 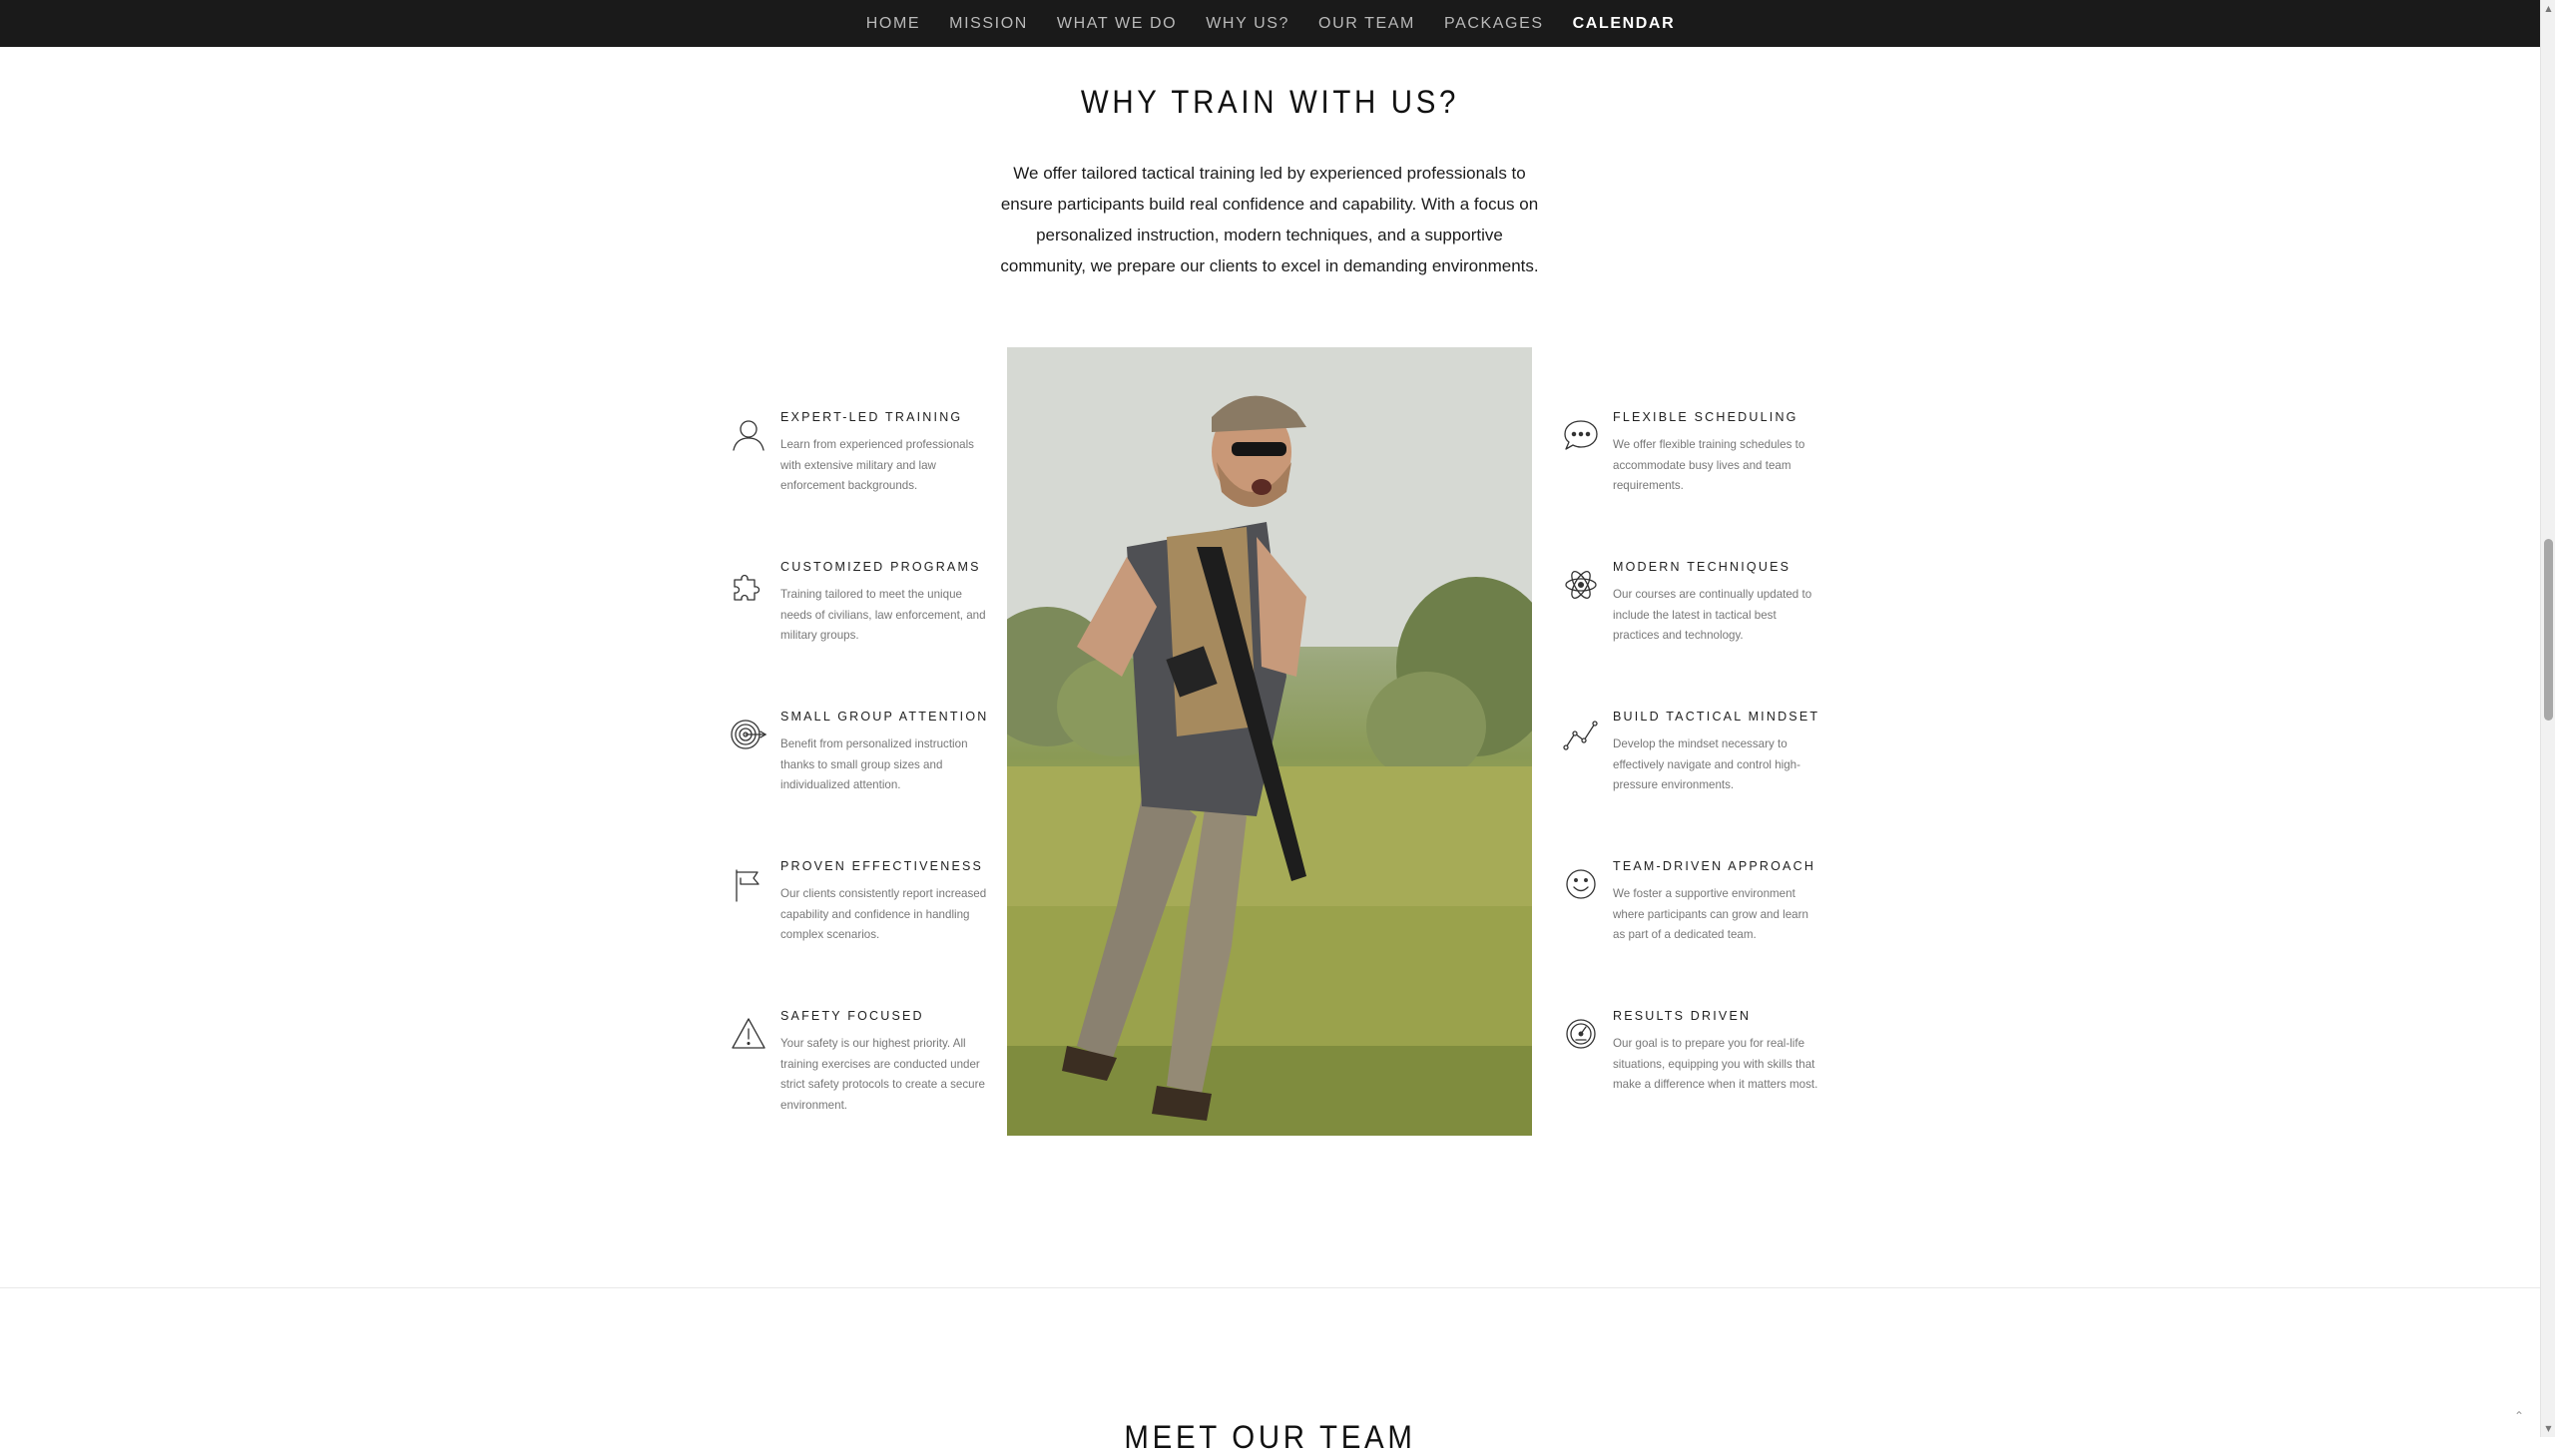 I want to click on scroll-to-top-icon: ⌃, so click(x=2519, y=1416).